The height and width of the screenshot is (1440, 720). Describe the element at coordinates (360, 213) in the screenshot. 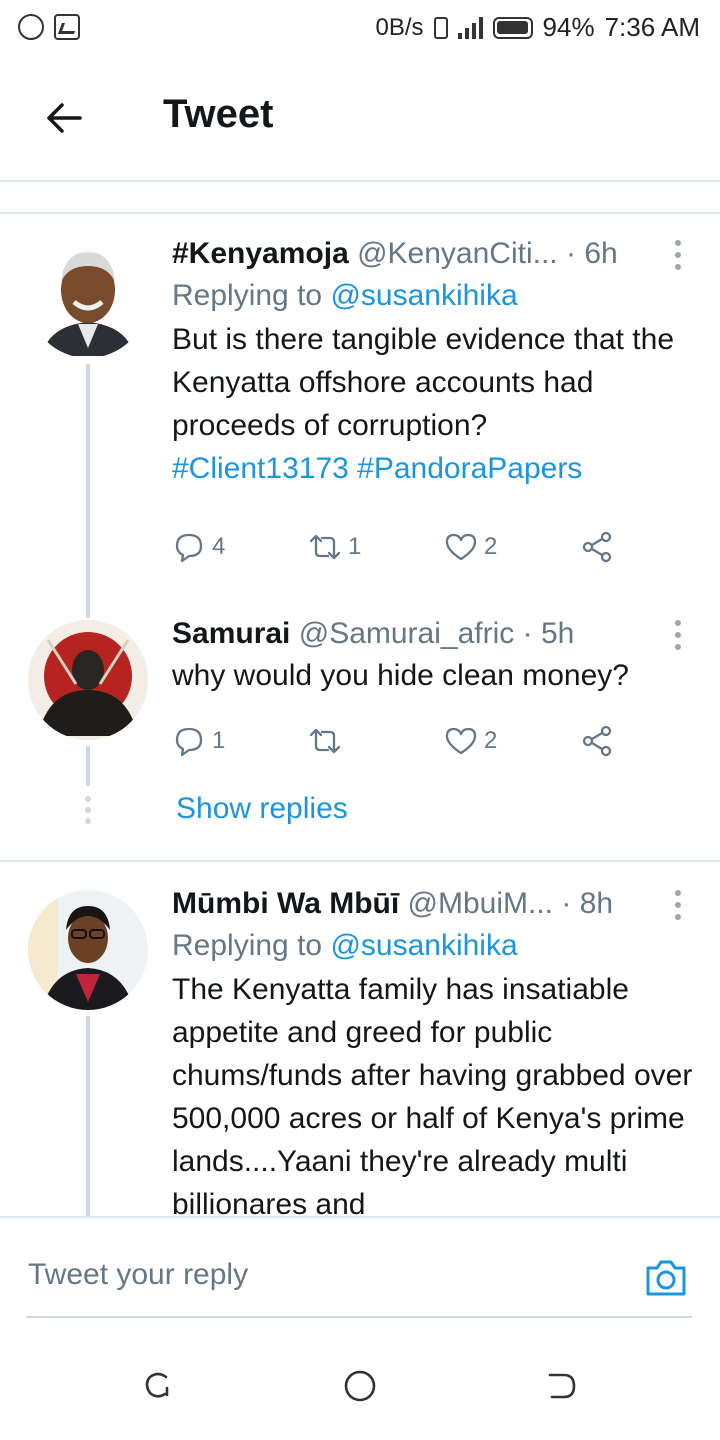

I see `section-divider` at that location.